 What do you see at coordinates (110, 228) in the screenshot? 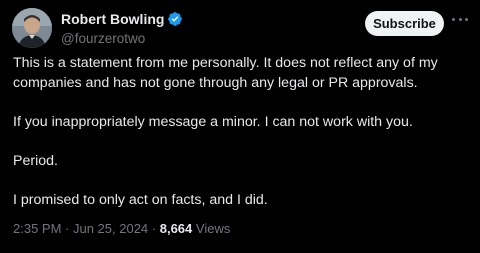
I see `tweet-date: Jun 25, 2024` at bounding box center [110, 228].